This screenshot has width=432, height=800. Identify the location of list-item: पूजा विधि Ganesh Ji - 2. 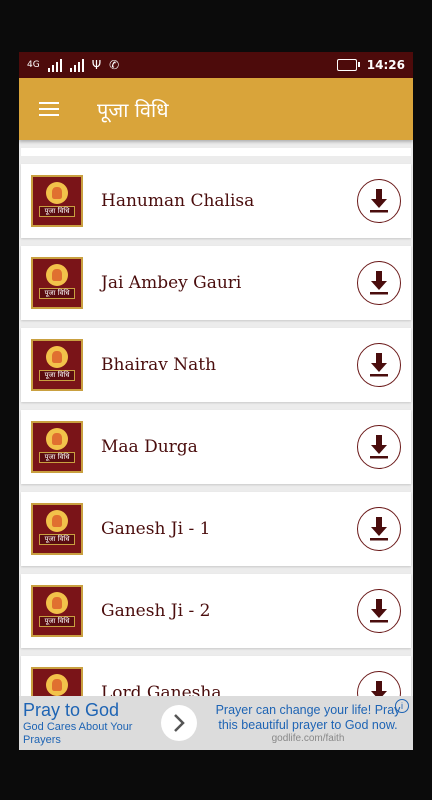
(216, 611).